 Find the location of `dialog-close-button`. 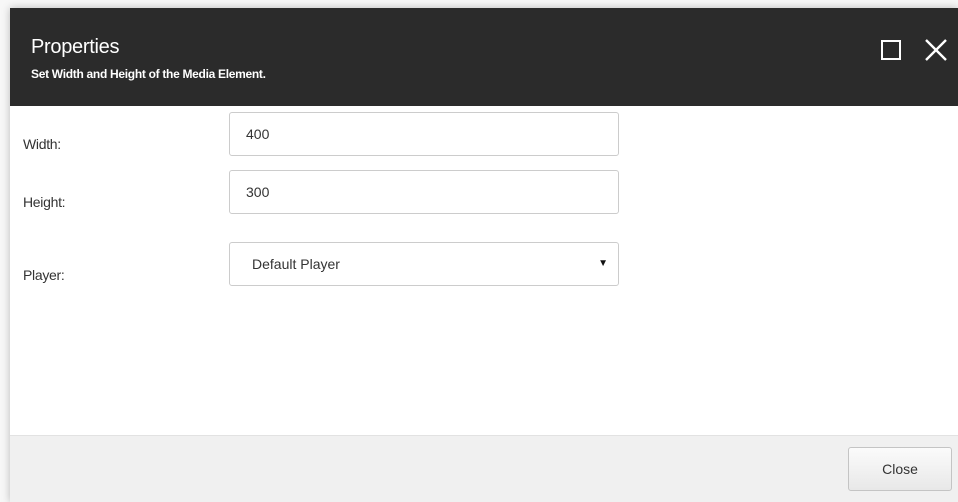

dialog-close-button is located at coordinates (936, 50).